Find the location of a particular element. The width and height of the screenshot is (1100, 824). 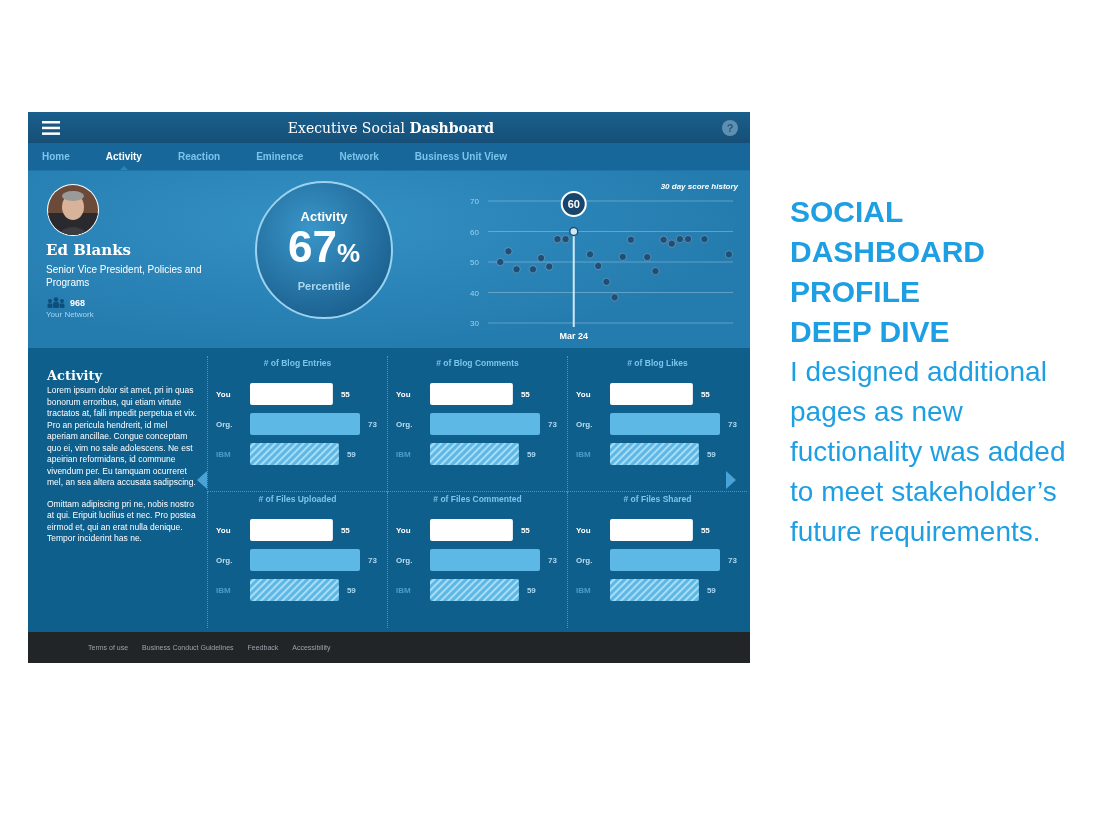

chart-title: # of Files Shared is located at coordinates (657, 499).